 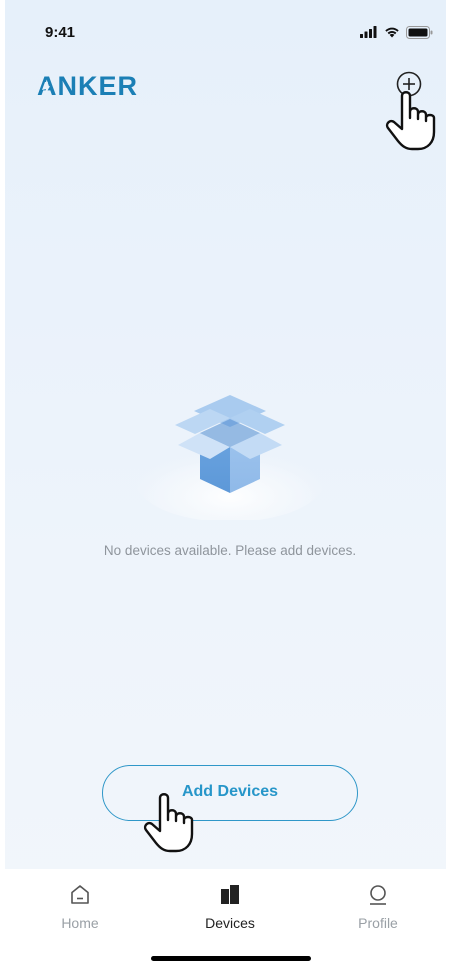 What do you see at coordinates (231, 958) in the screenshot?
I see `home-indicator` at bounding box center [231, 958].